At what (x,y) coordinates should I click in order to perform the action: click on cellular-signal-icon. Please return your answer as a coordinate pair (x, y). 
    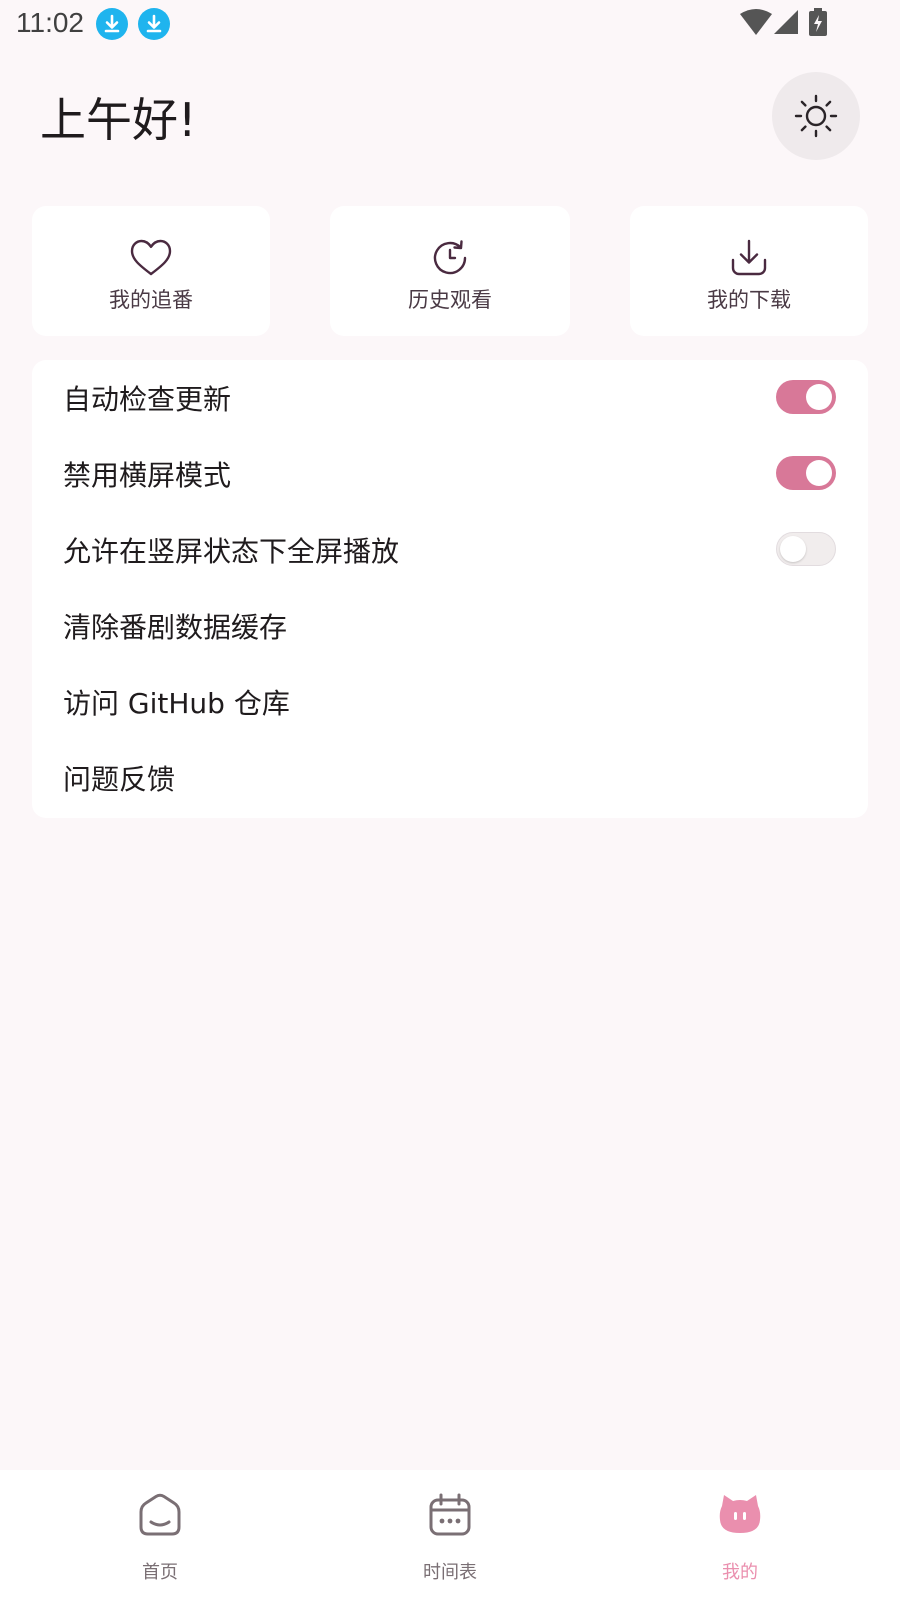
    Looking at the image, I should click on (785, 24).